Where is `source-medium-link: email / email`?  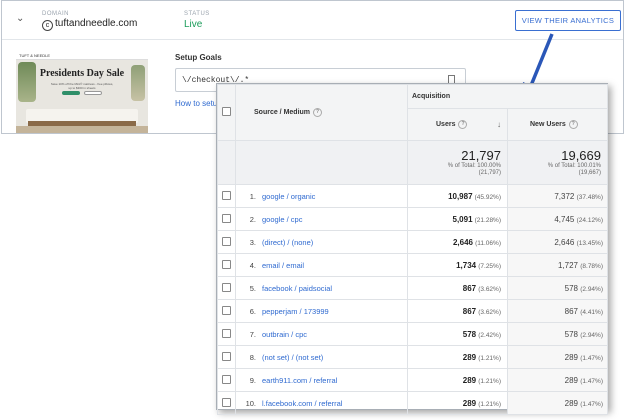 source-medium-link: email / email is located at coordinates (283, 265).